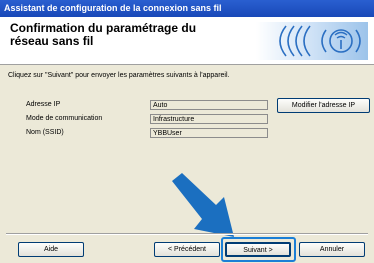  Describe the element at coordinates (45, 132) in the screenshot. I see `ssid-label: Nom (SSID)` at that location.